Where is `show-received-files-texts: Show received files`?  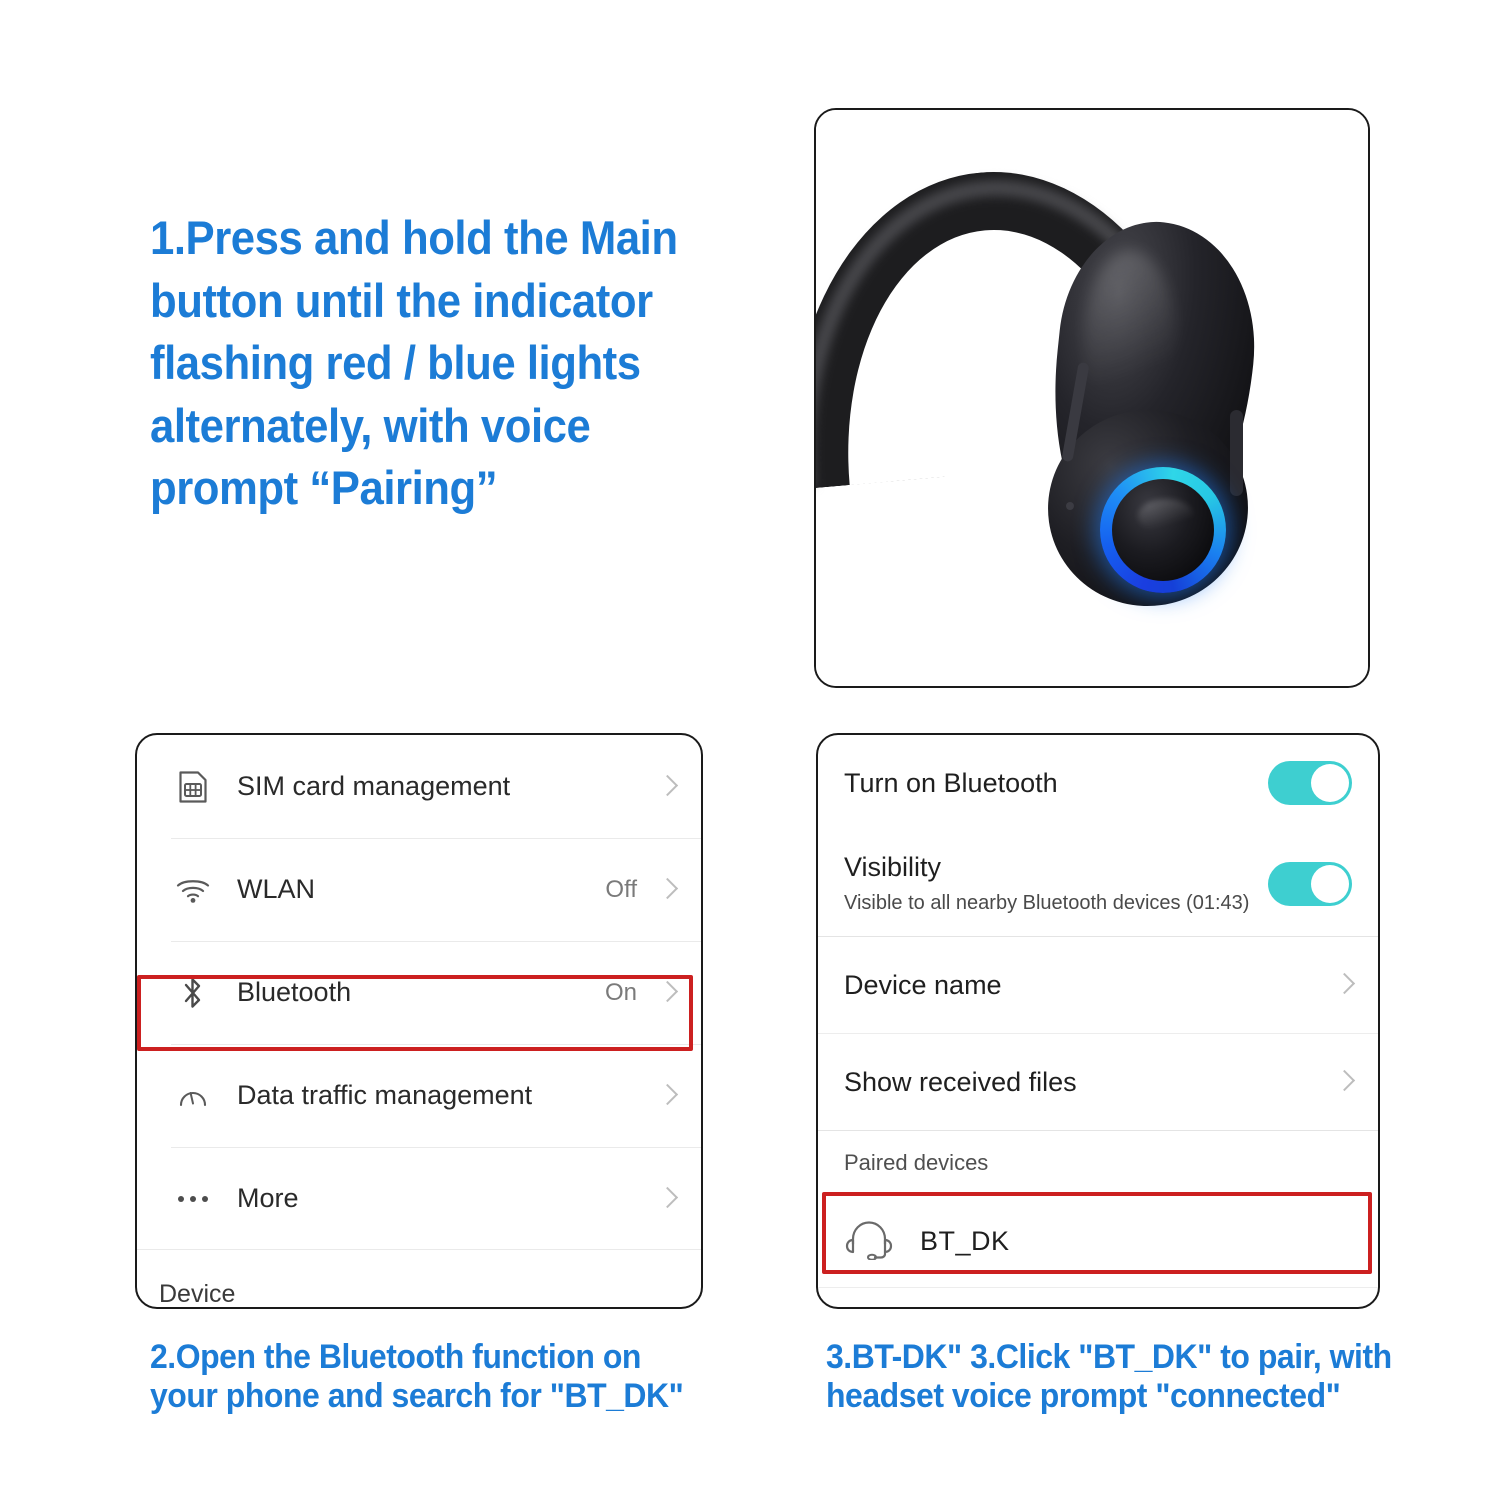
show-received-files-texts: Show received files is located at coordinates (1090, 1082).